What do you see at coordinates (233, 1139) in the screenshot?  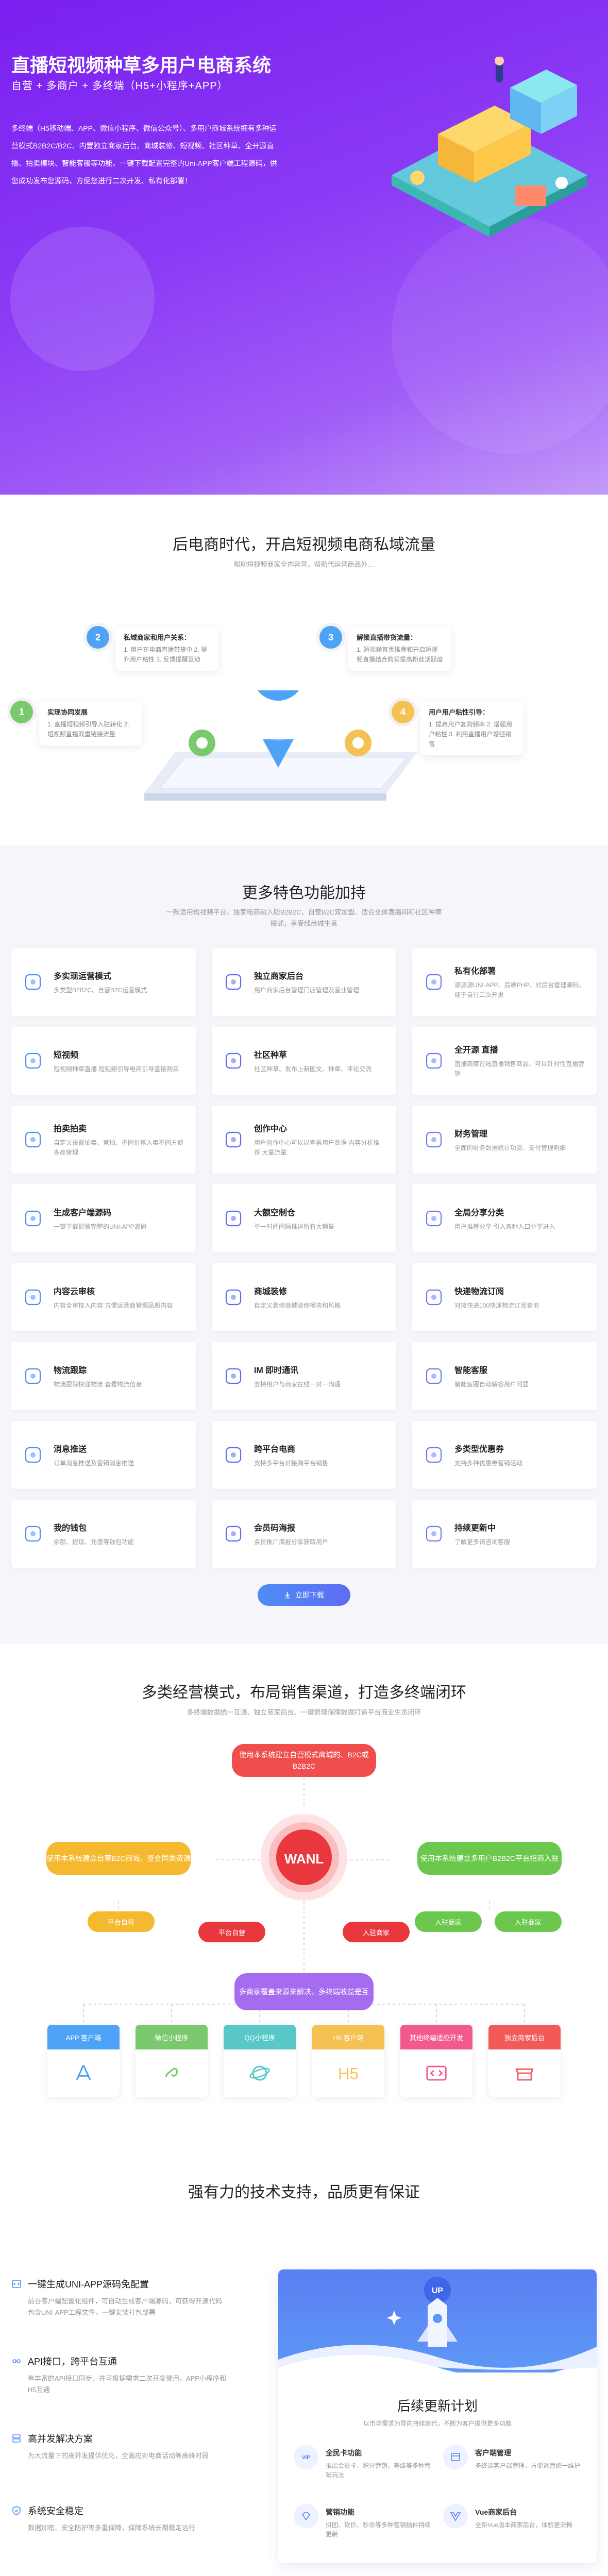 I see `create-icon` at bounding box center [233, 1139].